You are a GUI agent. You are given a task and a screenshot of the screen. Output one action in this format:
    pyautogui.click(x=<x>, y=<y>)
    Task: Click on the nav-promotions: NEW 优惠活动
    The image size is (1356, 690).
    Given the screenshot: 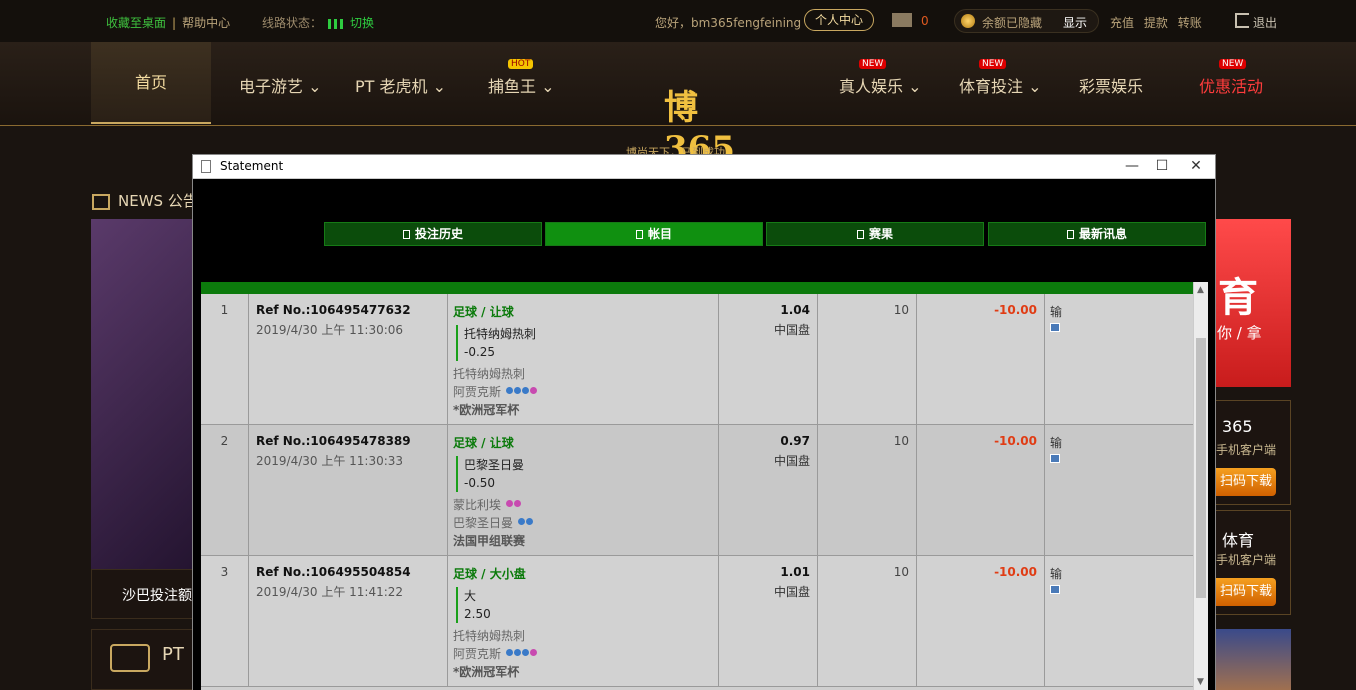 What is the action you would take?
    pyautogui.click(x=1231, y=78)
    